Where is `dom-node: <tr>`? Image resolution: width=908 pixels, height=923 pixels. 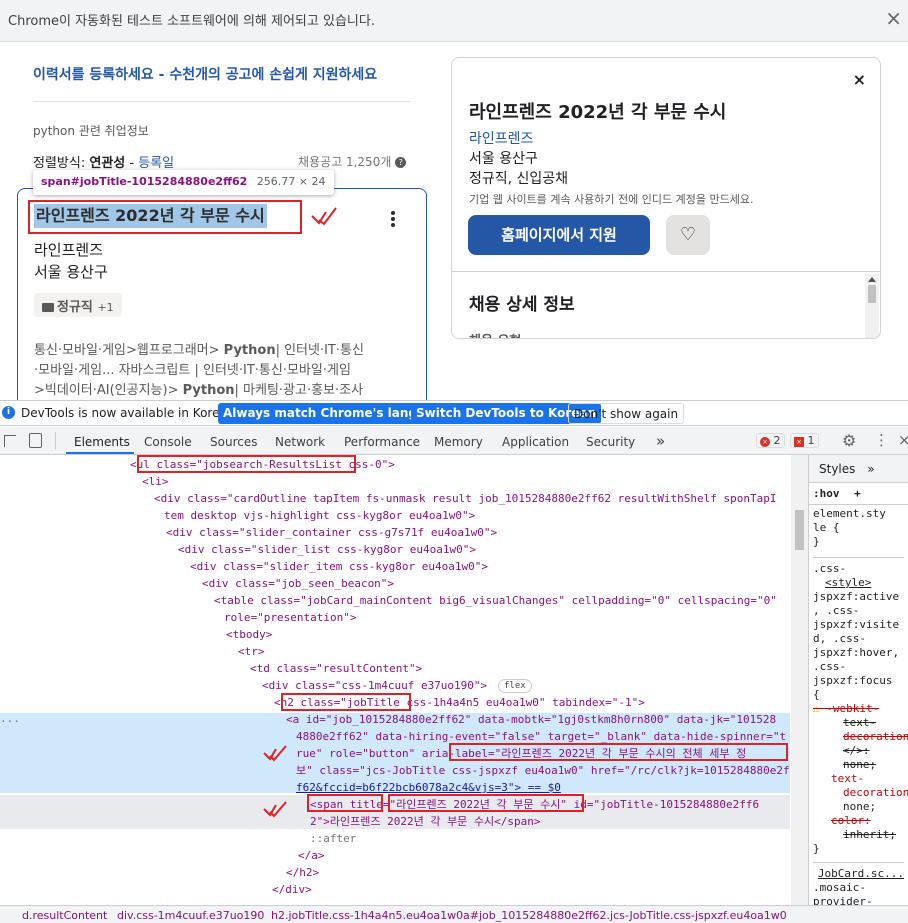
dom-node: <tr> is located at coordinates (251, 651).